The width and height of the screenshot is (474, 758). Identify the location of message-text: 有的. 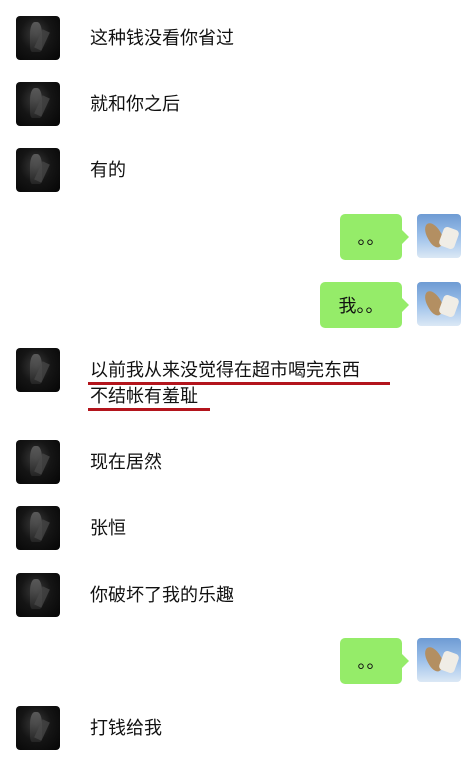
(108, 170).